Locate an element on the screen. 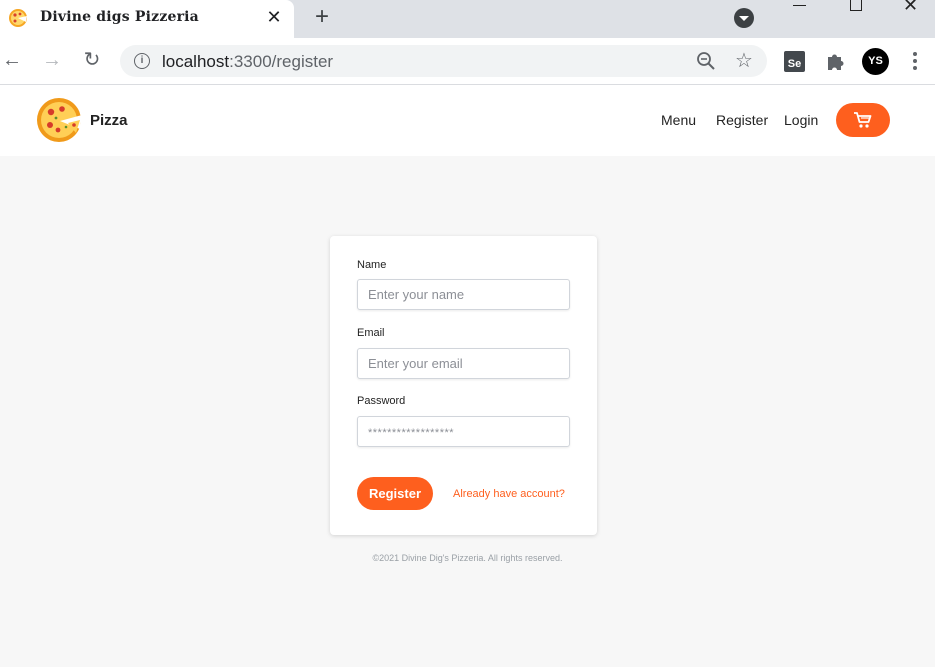 The width and height of the screenshot is (935, 667). selenium-extension-icon: Se is located at coordinates (794, 61).